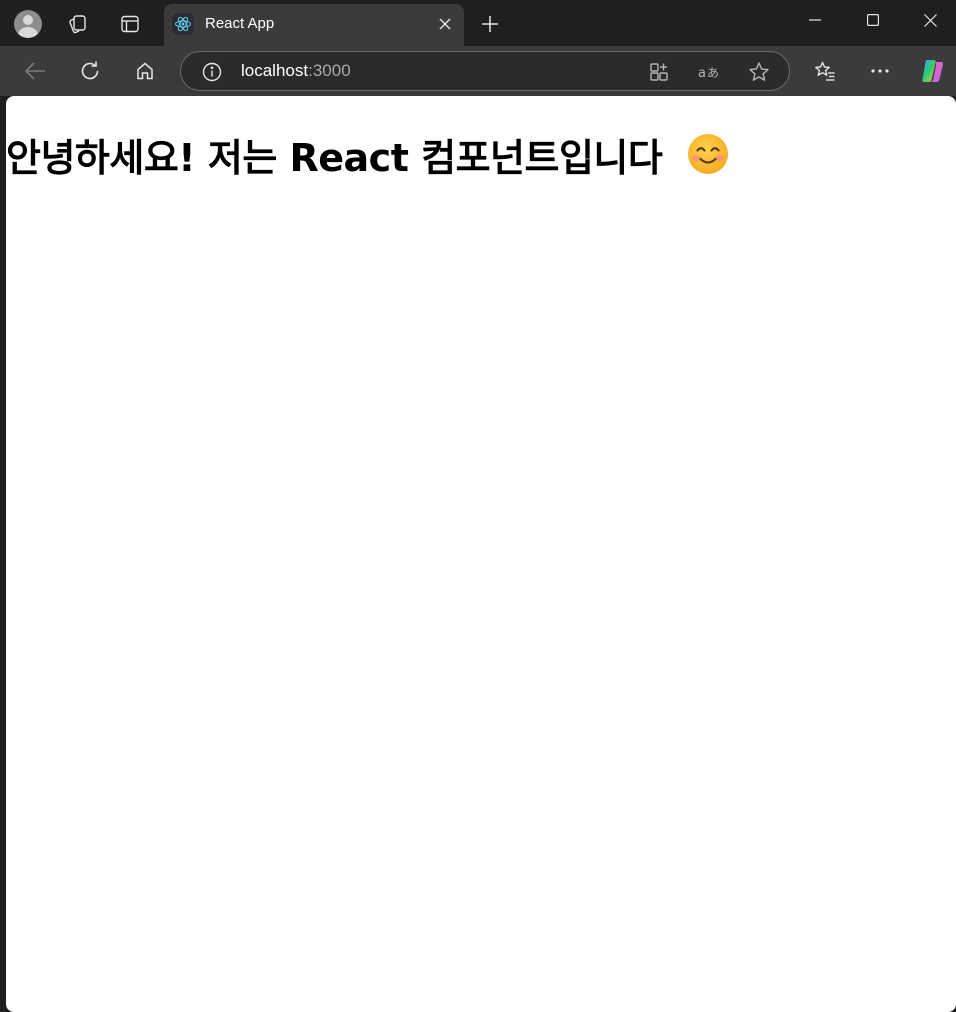  I want to click on minimize-icon, so click(815, 20).